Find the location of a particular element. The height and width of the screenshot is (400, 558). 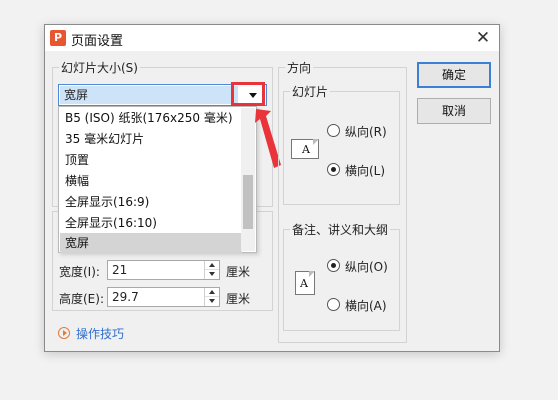

orientation-label: 方向 is located at coordinates (299, 67).